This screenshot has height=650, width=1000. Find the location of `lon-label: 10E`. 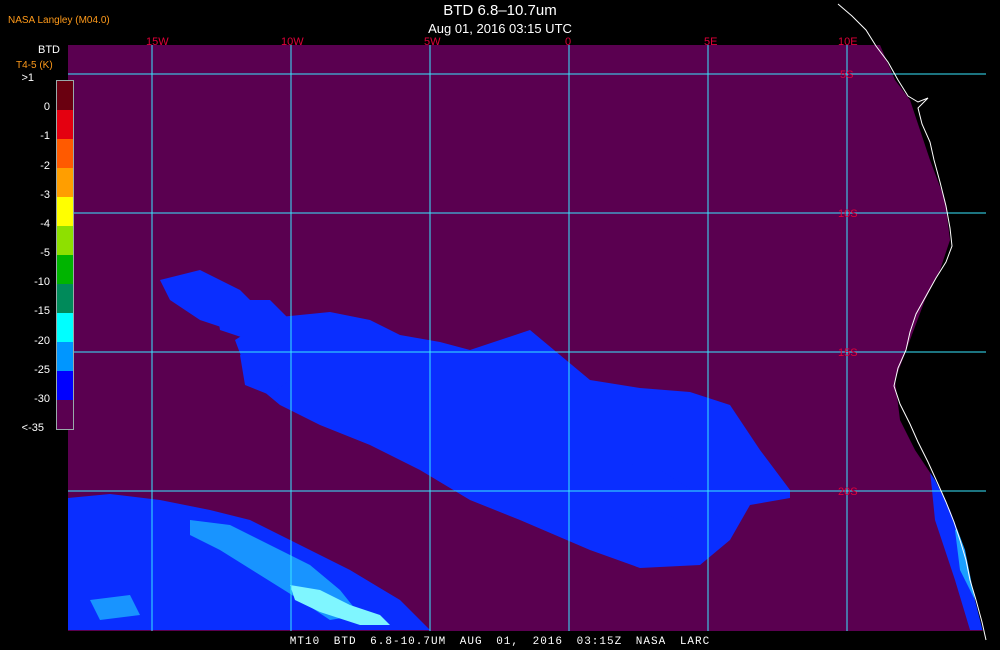

lon-label: 10E is located at coordinates (848, 42).